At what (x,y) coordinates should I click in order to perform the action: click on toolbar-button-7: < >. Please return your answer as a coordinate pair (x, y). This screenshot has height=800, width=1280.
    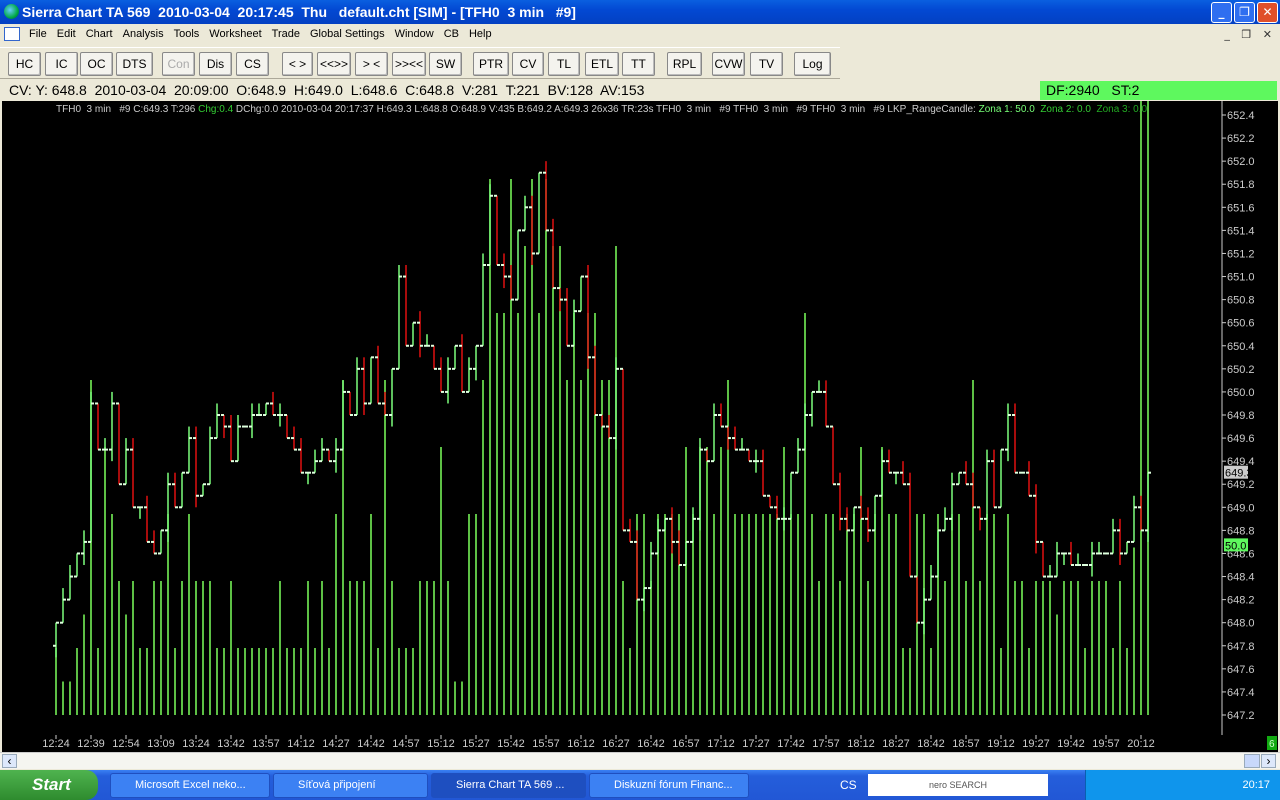
    Looking at the image, I should click on (297, 64).